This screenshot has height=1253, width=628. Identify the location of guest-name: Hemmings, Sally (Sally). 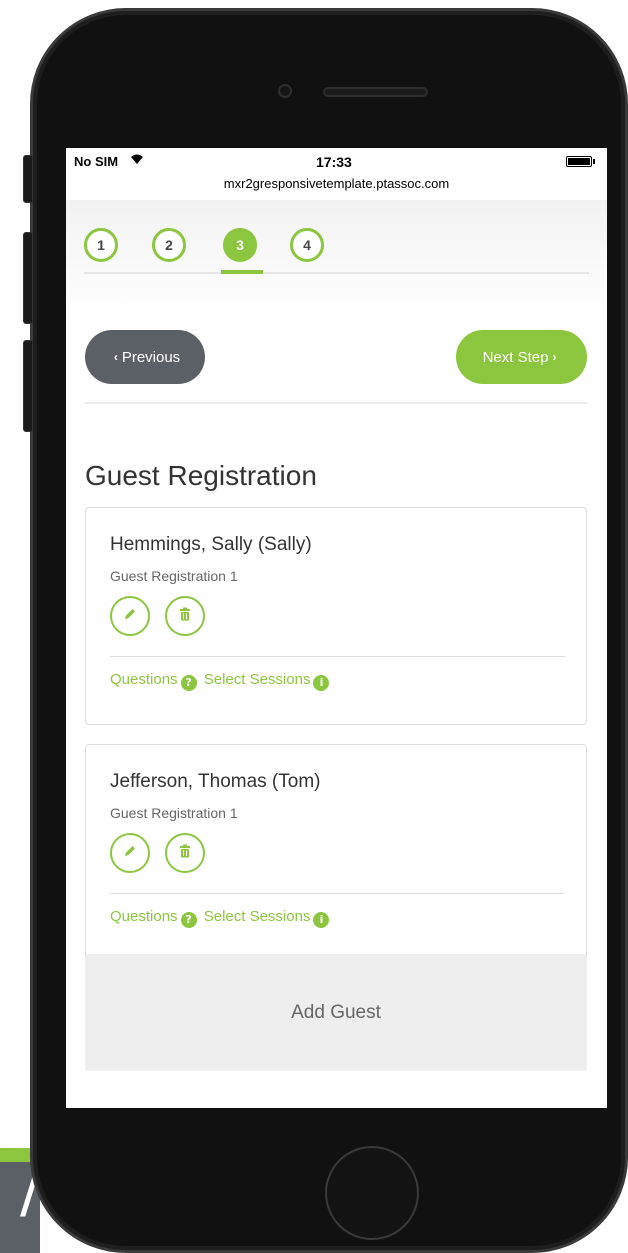
(211, 544).